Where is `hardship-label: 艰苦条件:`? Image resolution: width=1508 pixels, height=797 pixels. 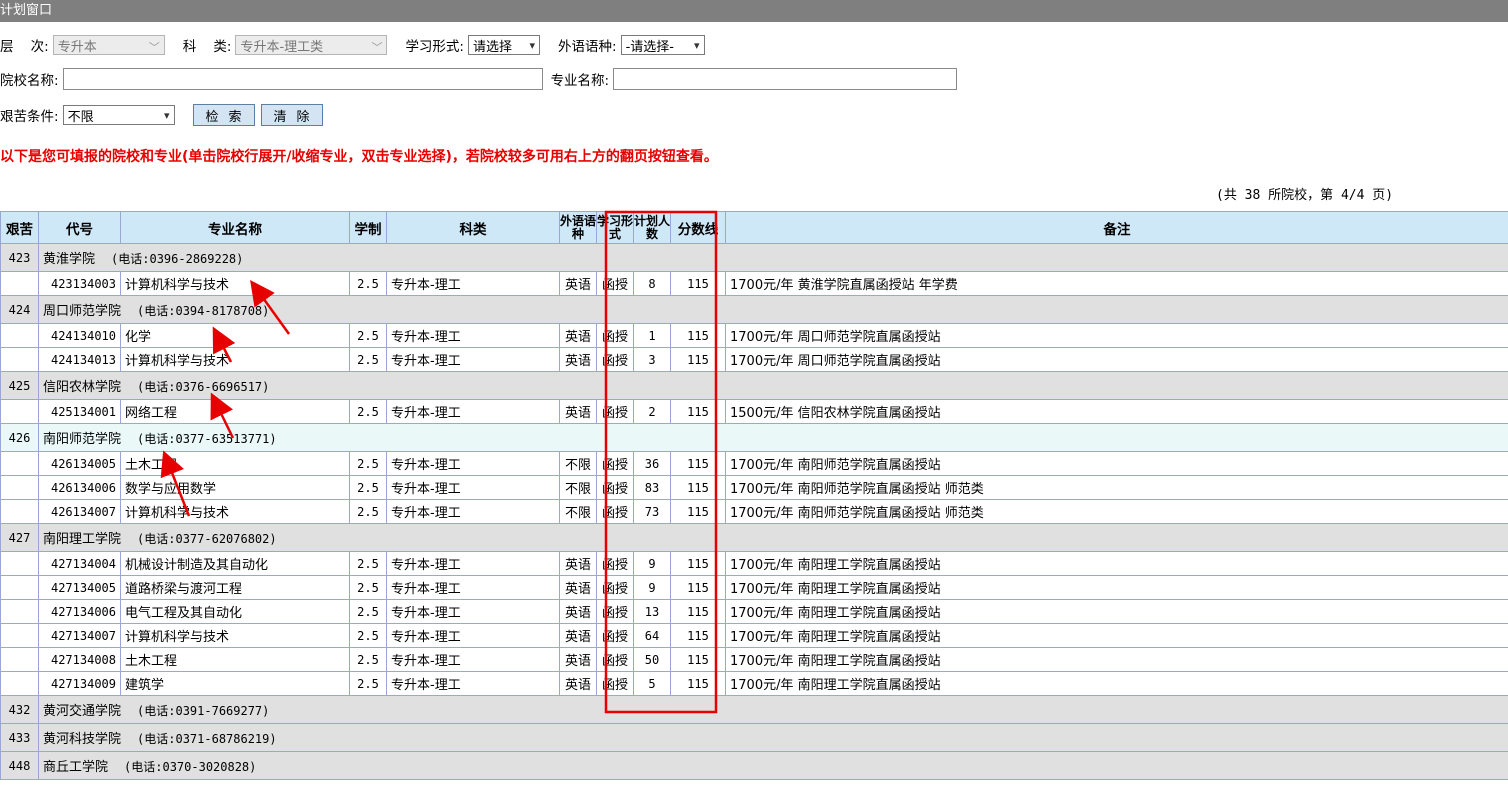 hardship-label: 艰苦条件: is located at coordinates (29, 117).